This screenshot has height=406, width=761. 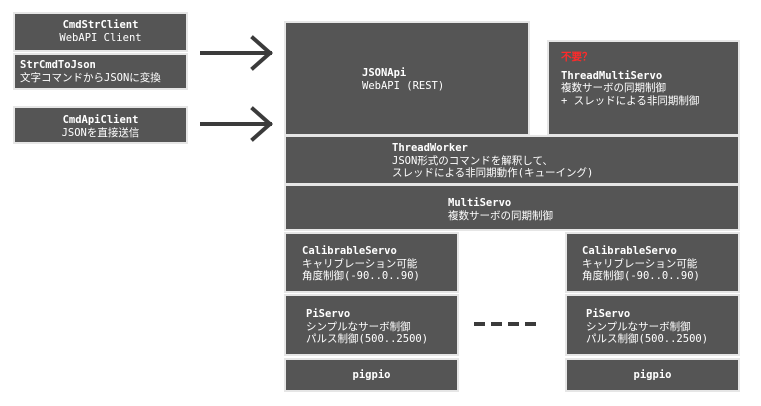 I want to click on calibrable-servo-right-line2: 角度制御(-90..0..90), so click(x=641, y=276).